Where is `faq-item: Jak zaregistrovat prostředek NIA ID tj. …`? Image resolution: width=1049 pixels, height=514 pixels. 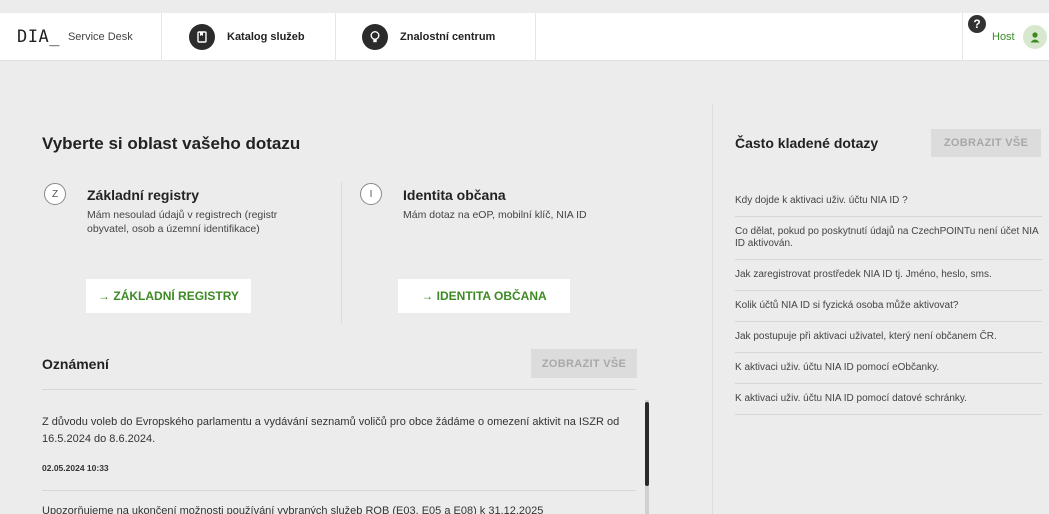 faq-item: Jak zaregistrovat prostředek NIA ID tj. … is located at coordinates (888, 275).